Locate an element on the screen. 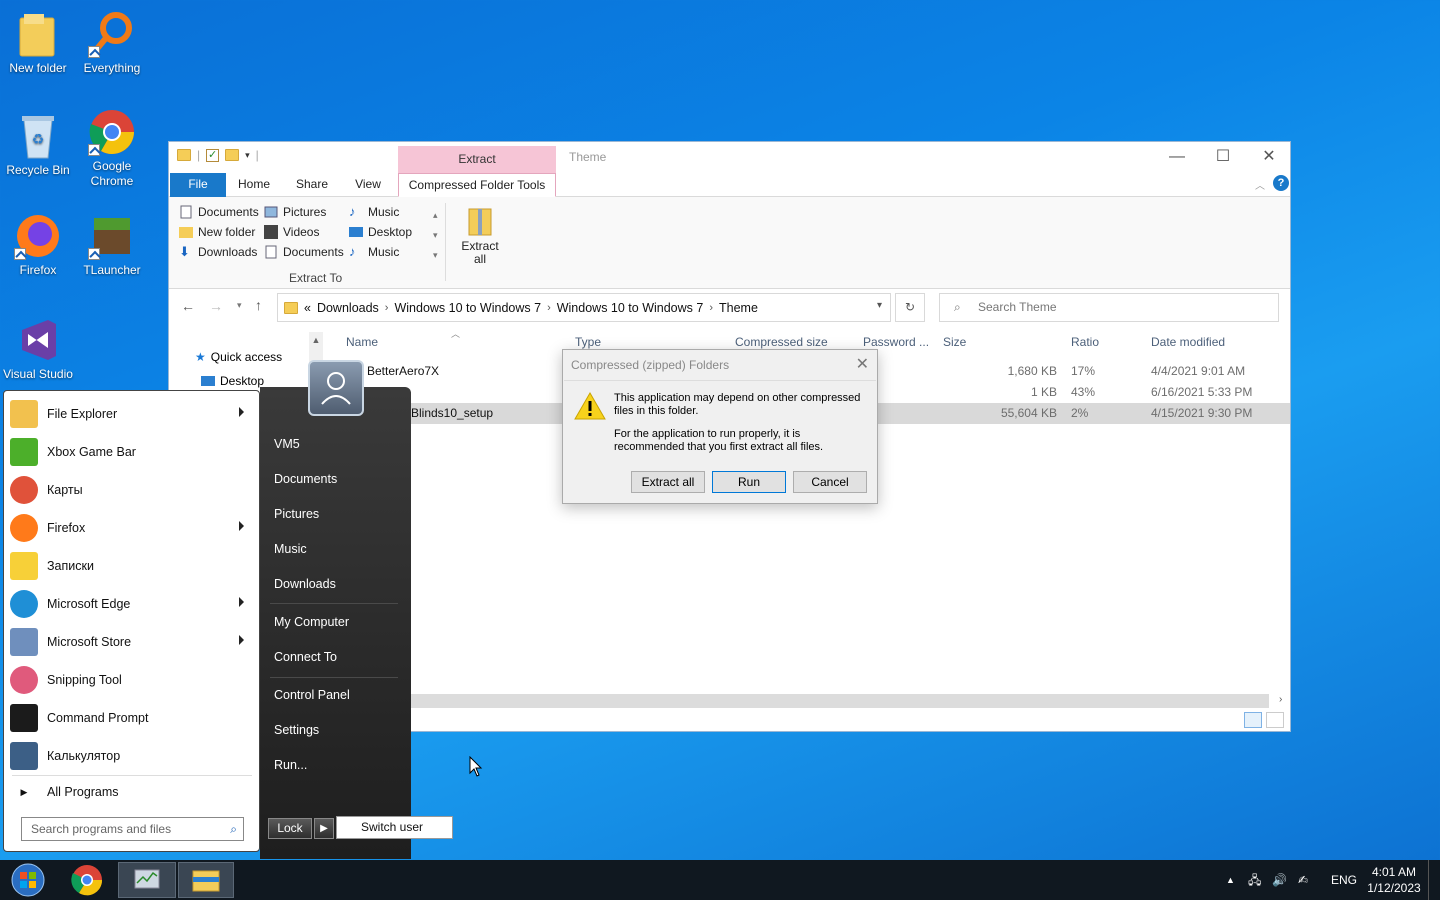 The height and width of the screenshot is (900, 1440). close-button: ✕ is located at coordinates (1269, 157).